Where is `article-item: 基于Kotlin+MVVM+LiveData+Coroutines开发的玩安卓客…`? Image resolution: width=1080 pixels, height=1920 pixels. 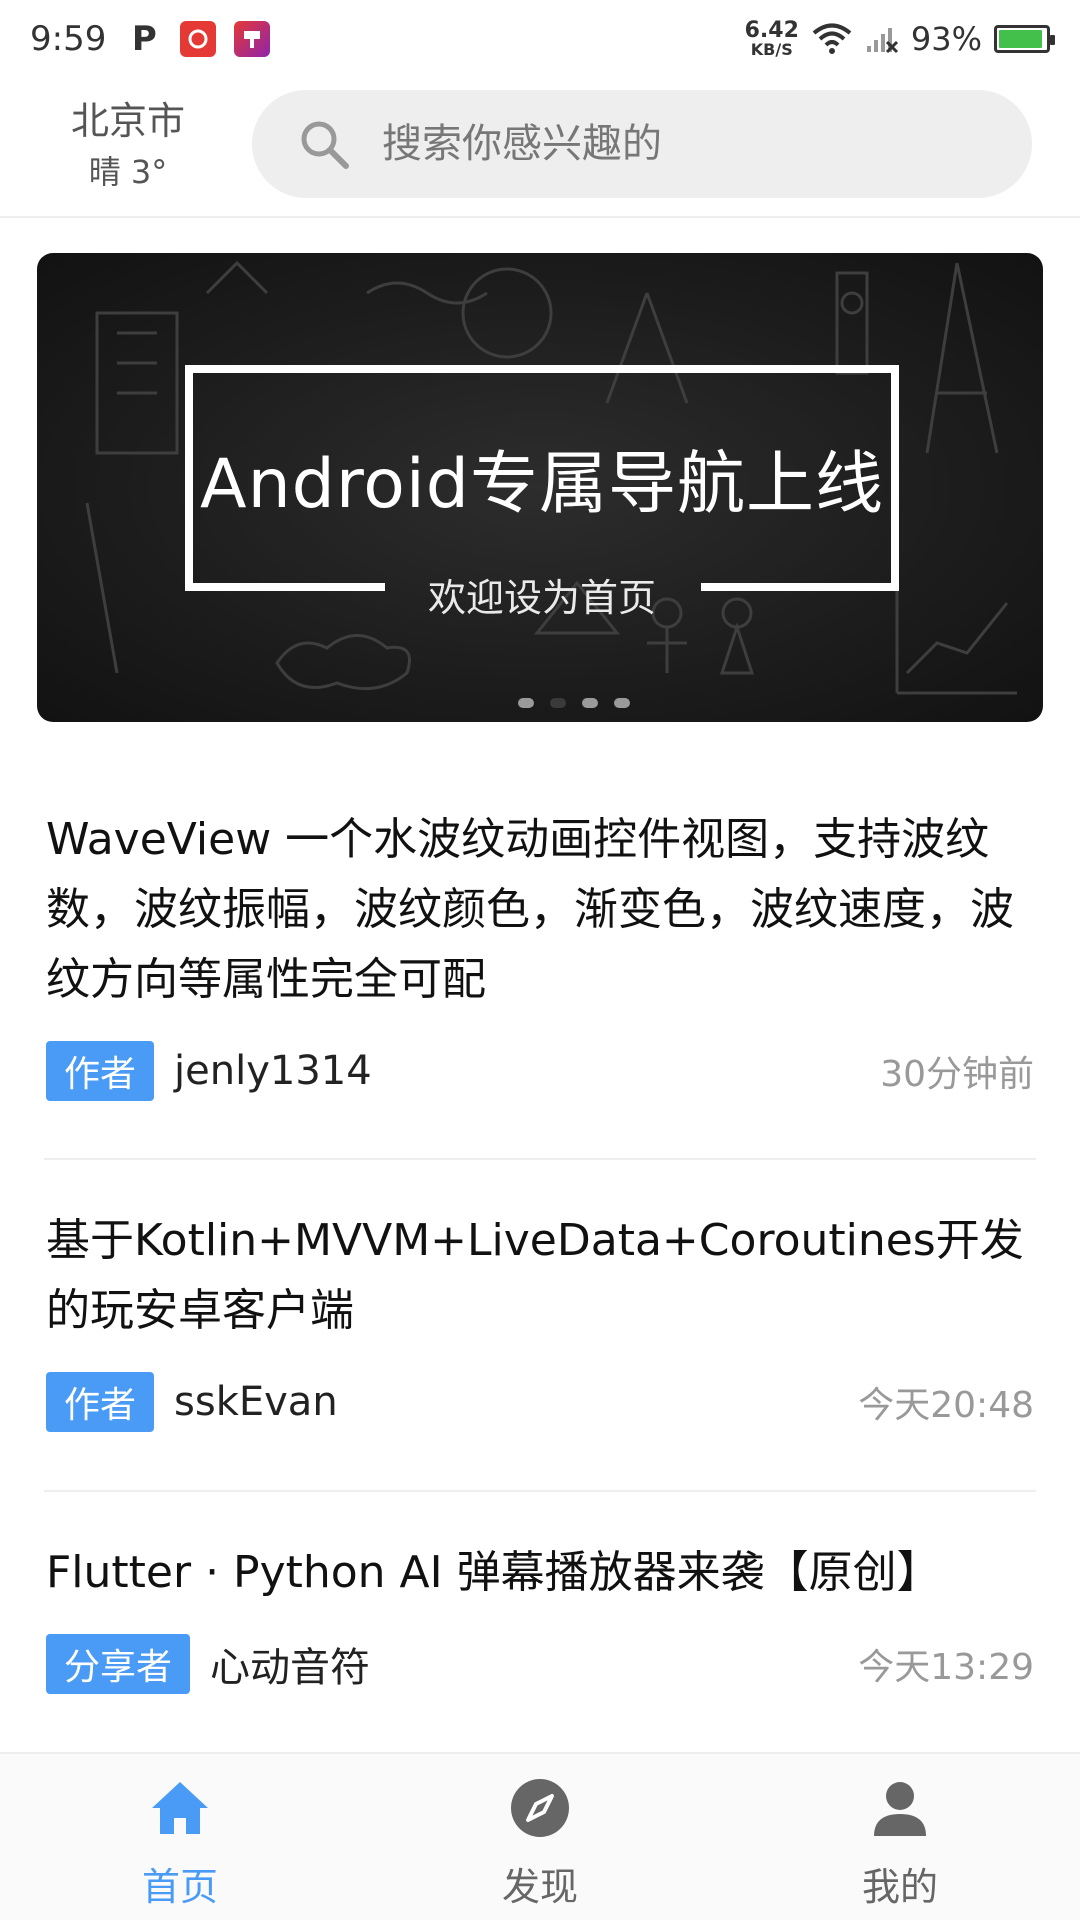 article-item: 基于Kotlin+MVVM+LiveData+Coroutines开发的玩安卓客… is located at coordinates (540, 1319).